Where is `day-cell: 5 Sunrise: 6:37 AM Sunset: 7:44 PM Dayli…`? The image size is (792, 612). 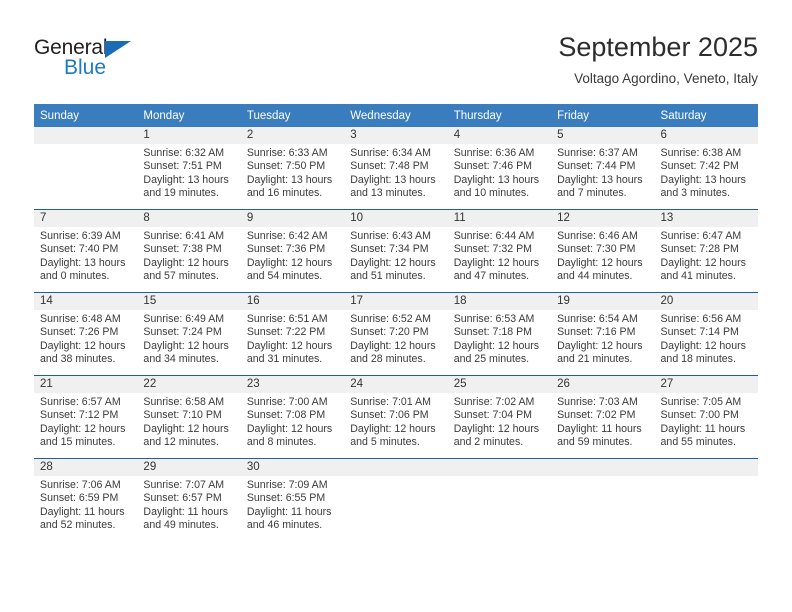 day-cell: 5 Sunrise: 6:37 AM Sunset: 7:44 PM Dayli… is located at coordinates (603, 168).